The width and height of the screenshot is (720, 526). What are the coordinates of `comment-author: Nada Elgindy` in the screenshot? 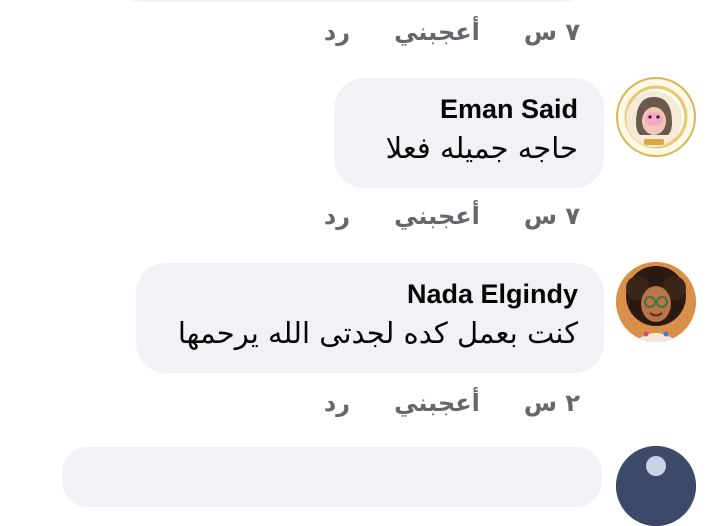 It's located at (370, 294).